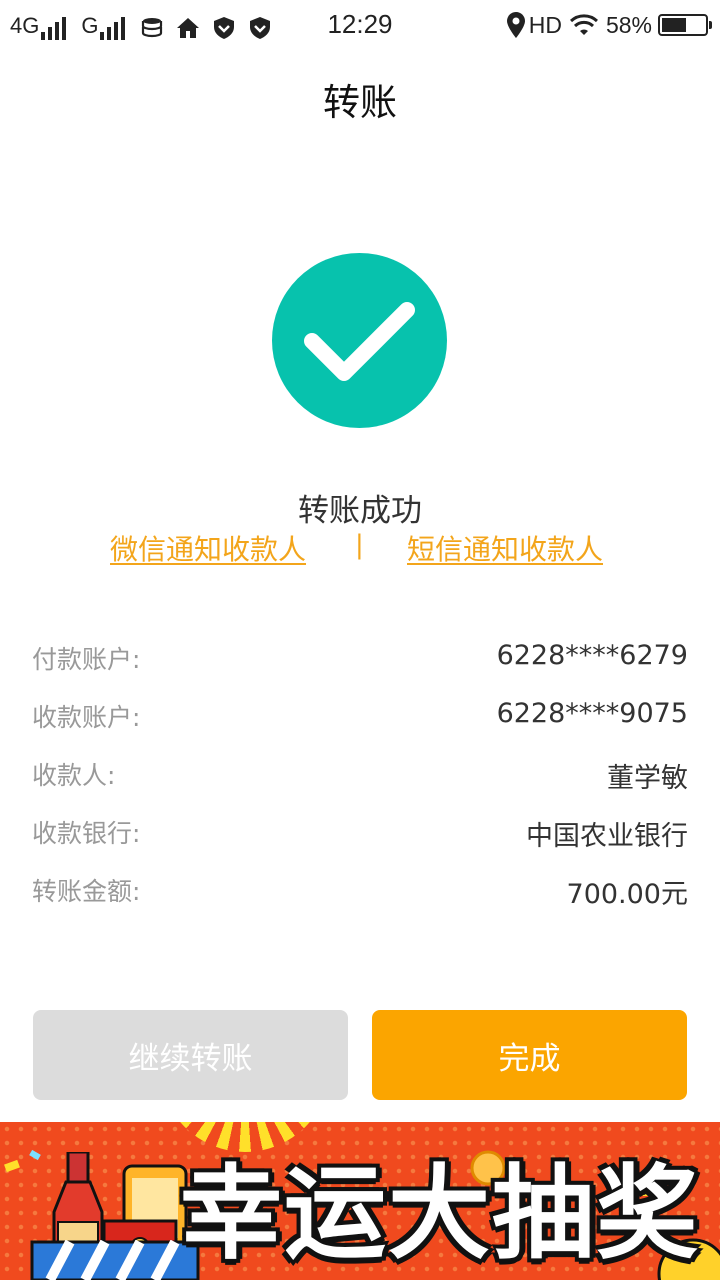  Describe the element at coordinates (515, 25) in the screenshot. I see `location-icon` at that location.